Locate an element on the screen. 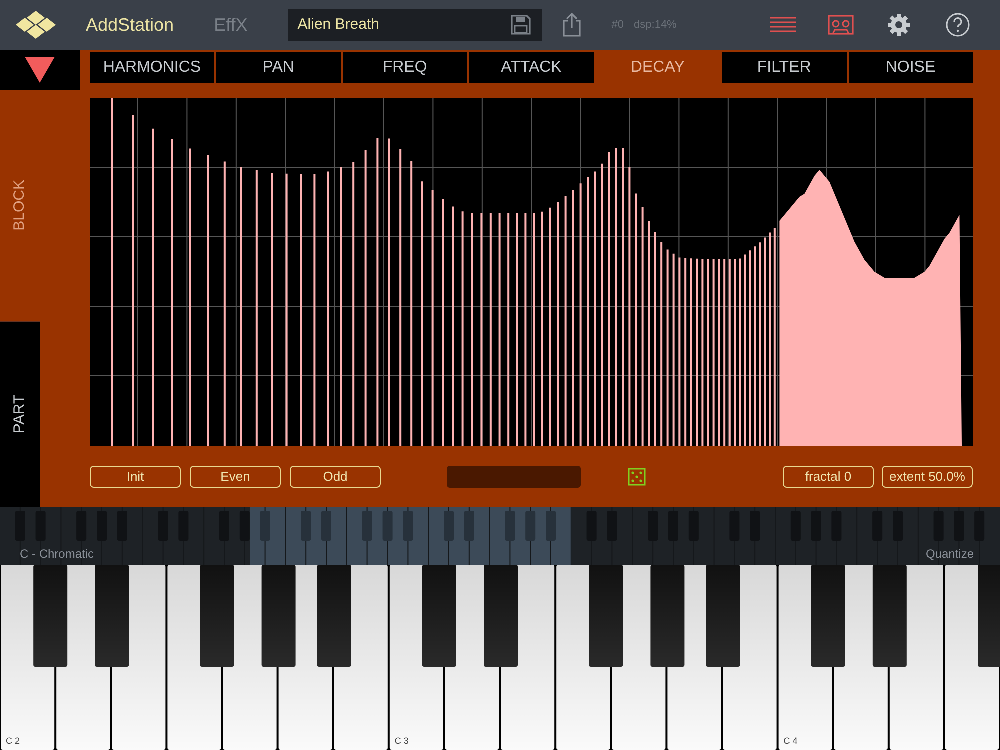  share-icon is located at coordinates (572, 25).